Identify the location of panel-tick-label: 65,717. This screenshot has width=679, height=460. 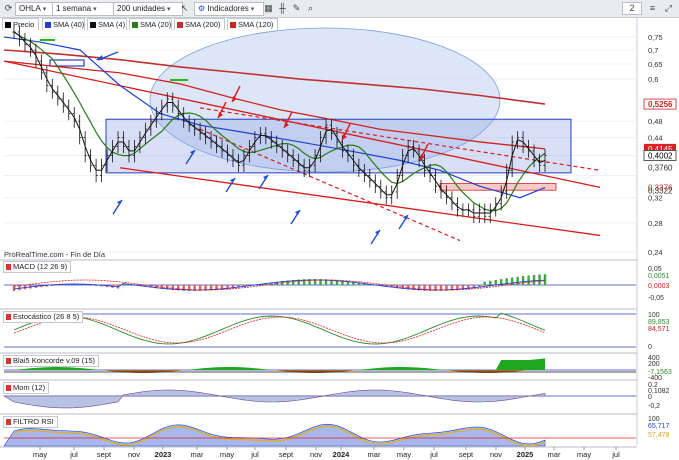
(659, 426).